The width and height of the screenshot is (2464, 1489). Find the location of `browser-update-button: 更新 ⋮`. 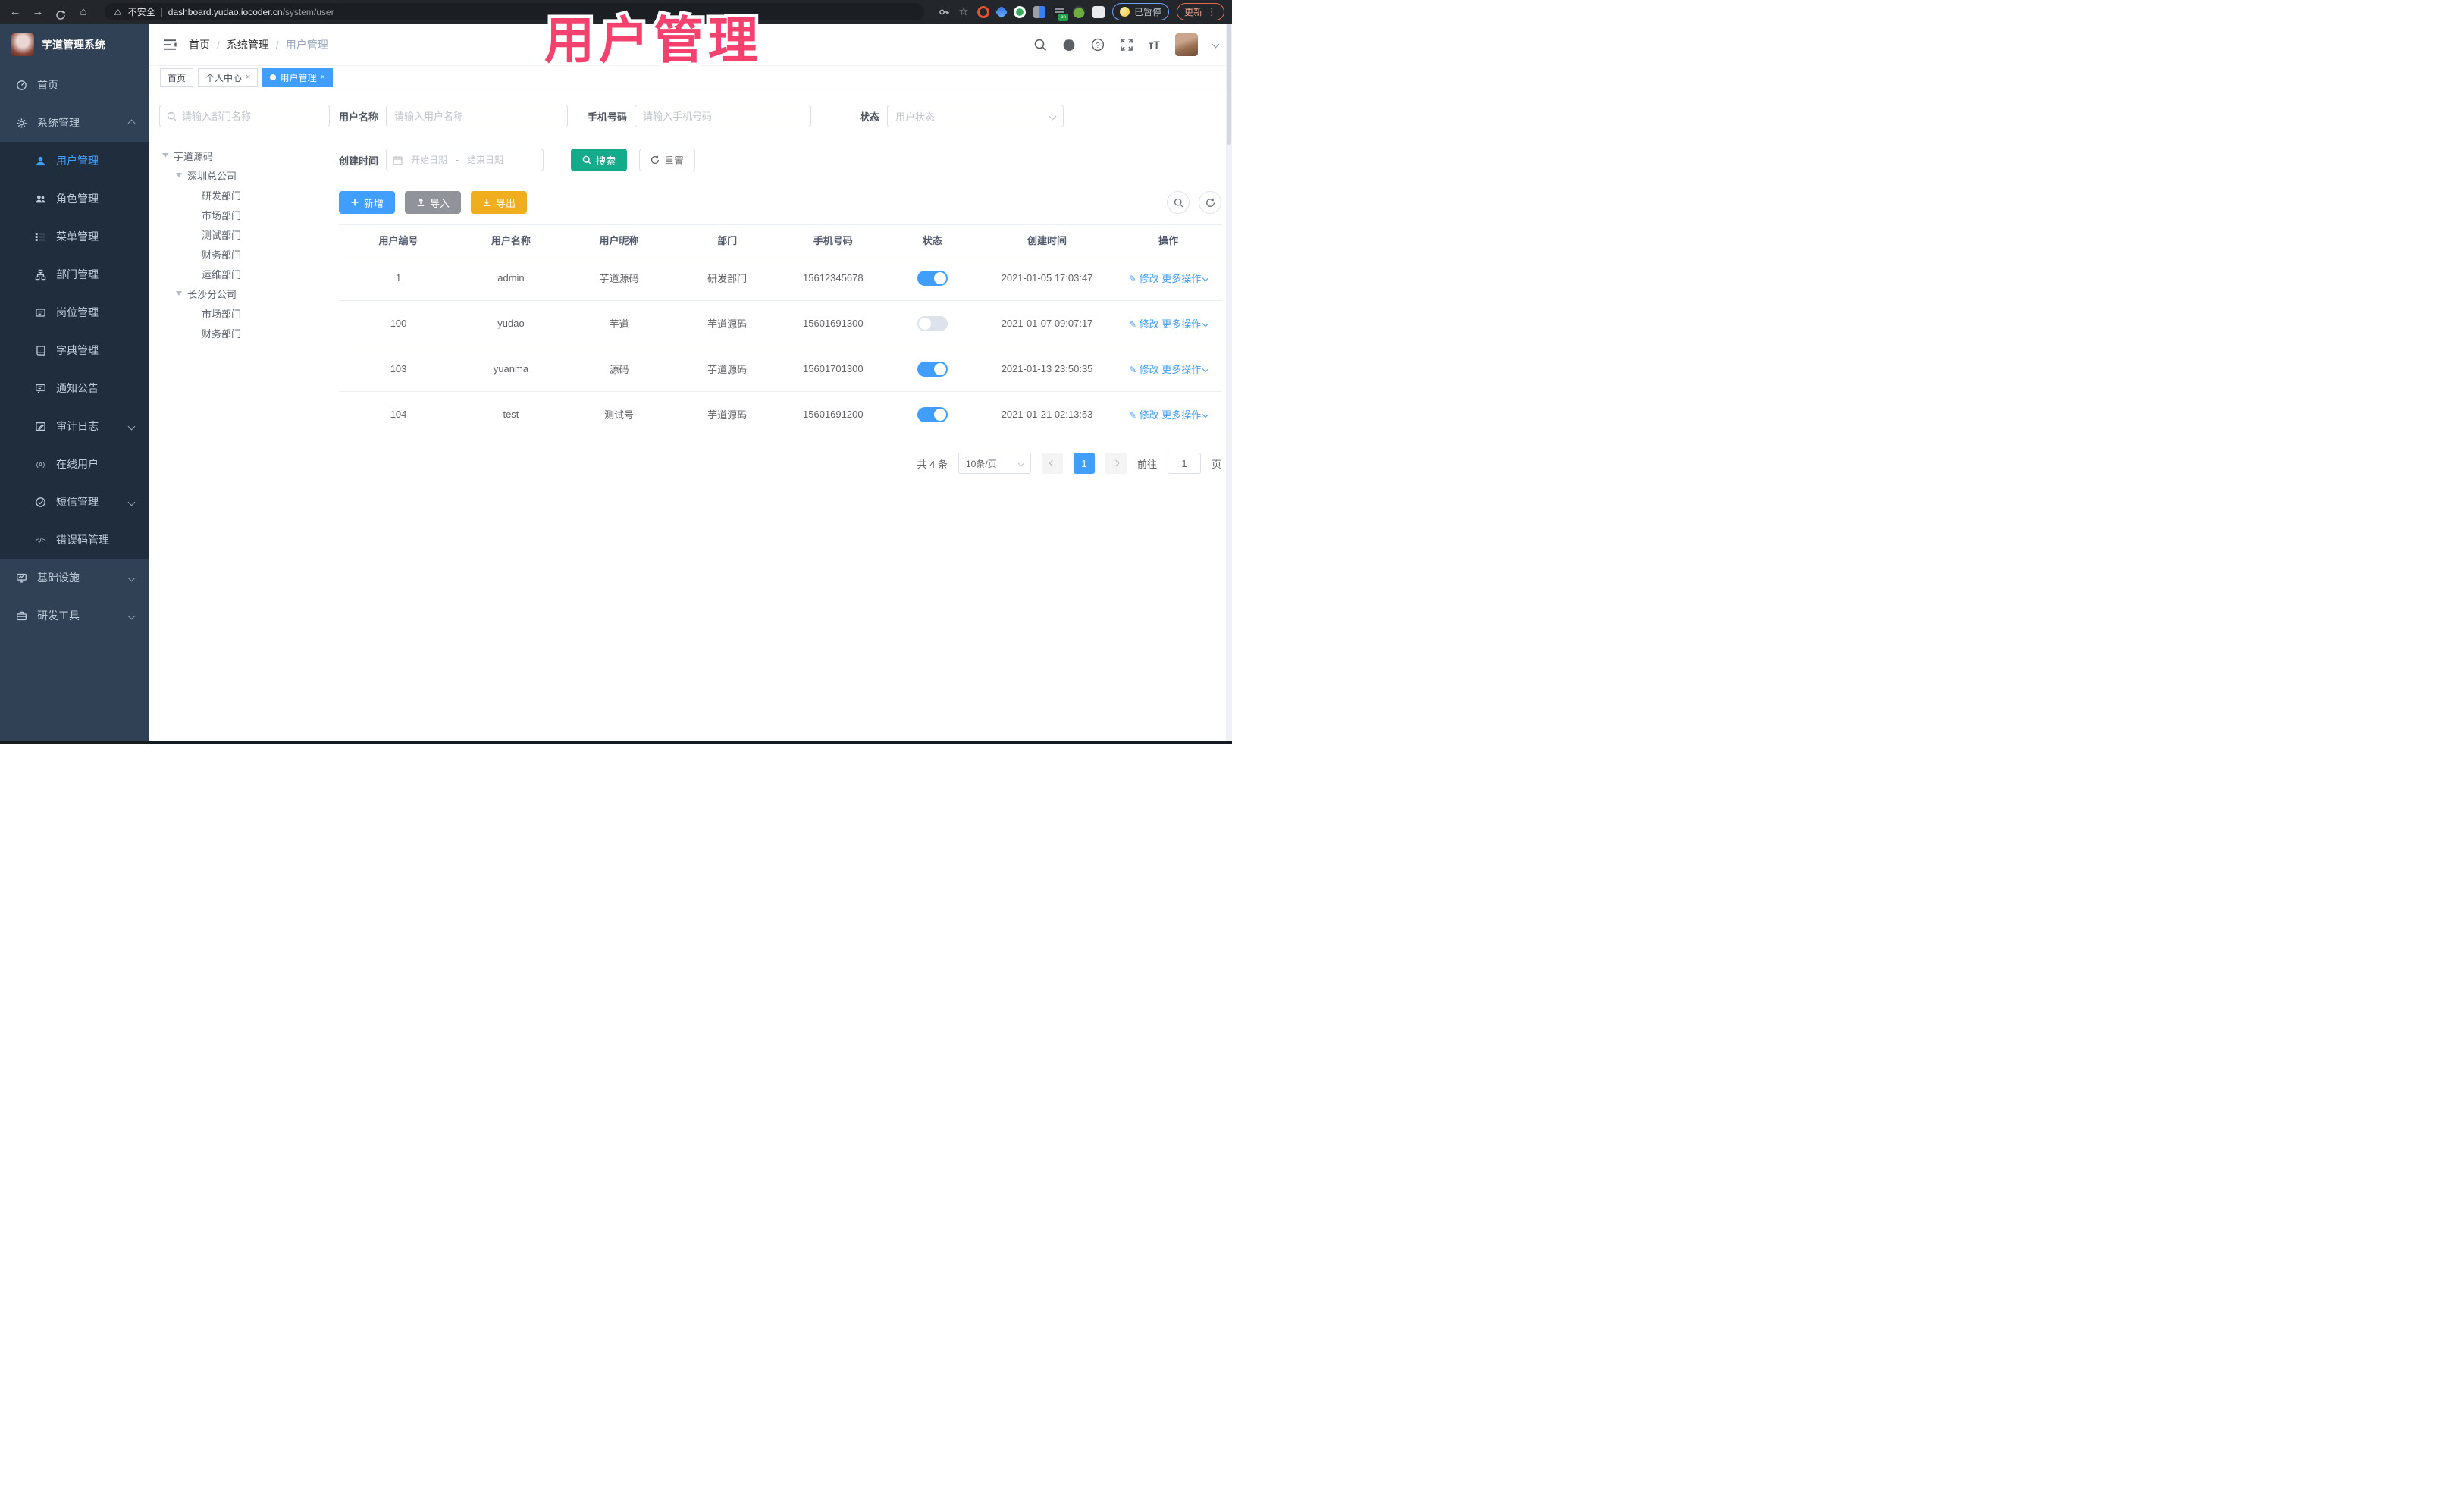

browser-update-button: 更新 ⋮ is located at coordinates (1200, 11).